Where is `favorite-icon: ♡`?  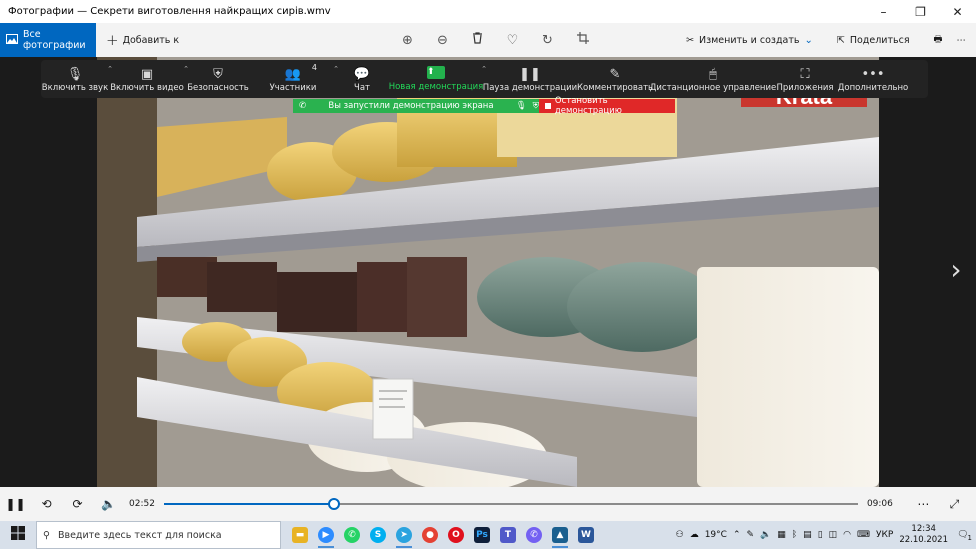 favorite-icon: ♡ is located at coordinates (512, 40).